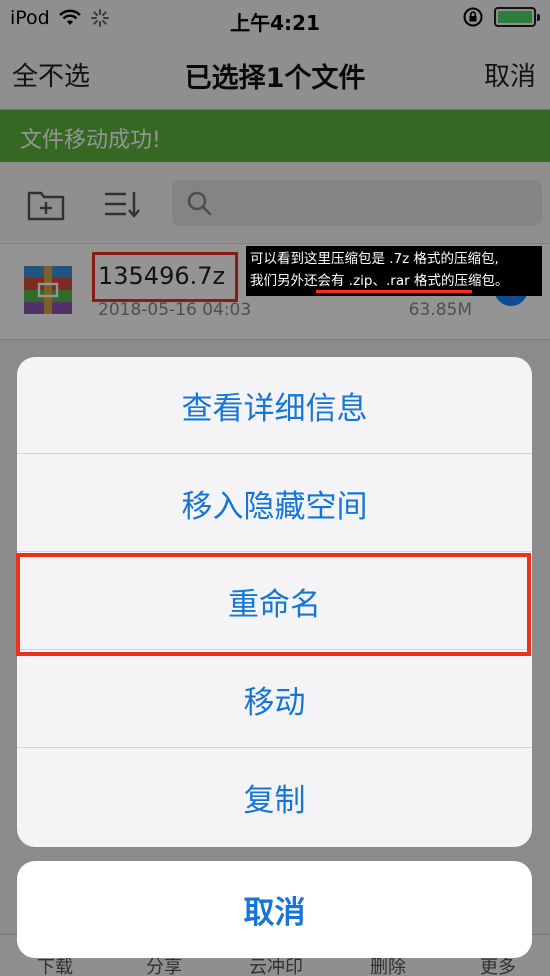 The height and width of the screenshot is (976, 550). What do you see at coordinates (394, 291) in the screenshot?
I see `annotation-underline` at bounding box center [394, 291].